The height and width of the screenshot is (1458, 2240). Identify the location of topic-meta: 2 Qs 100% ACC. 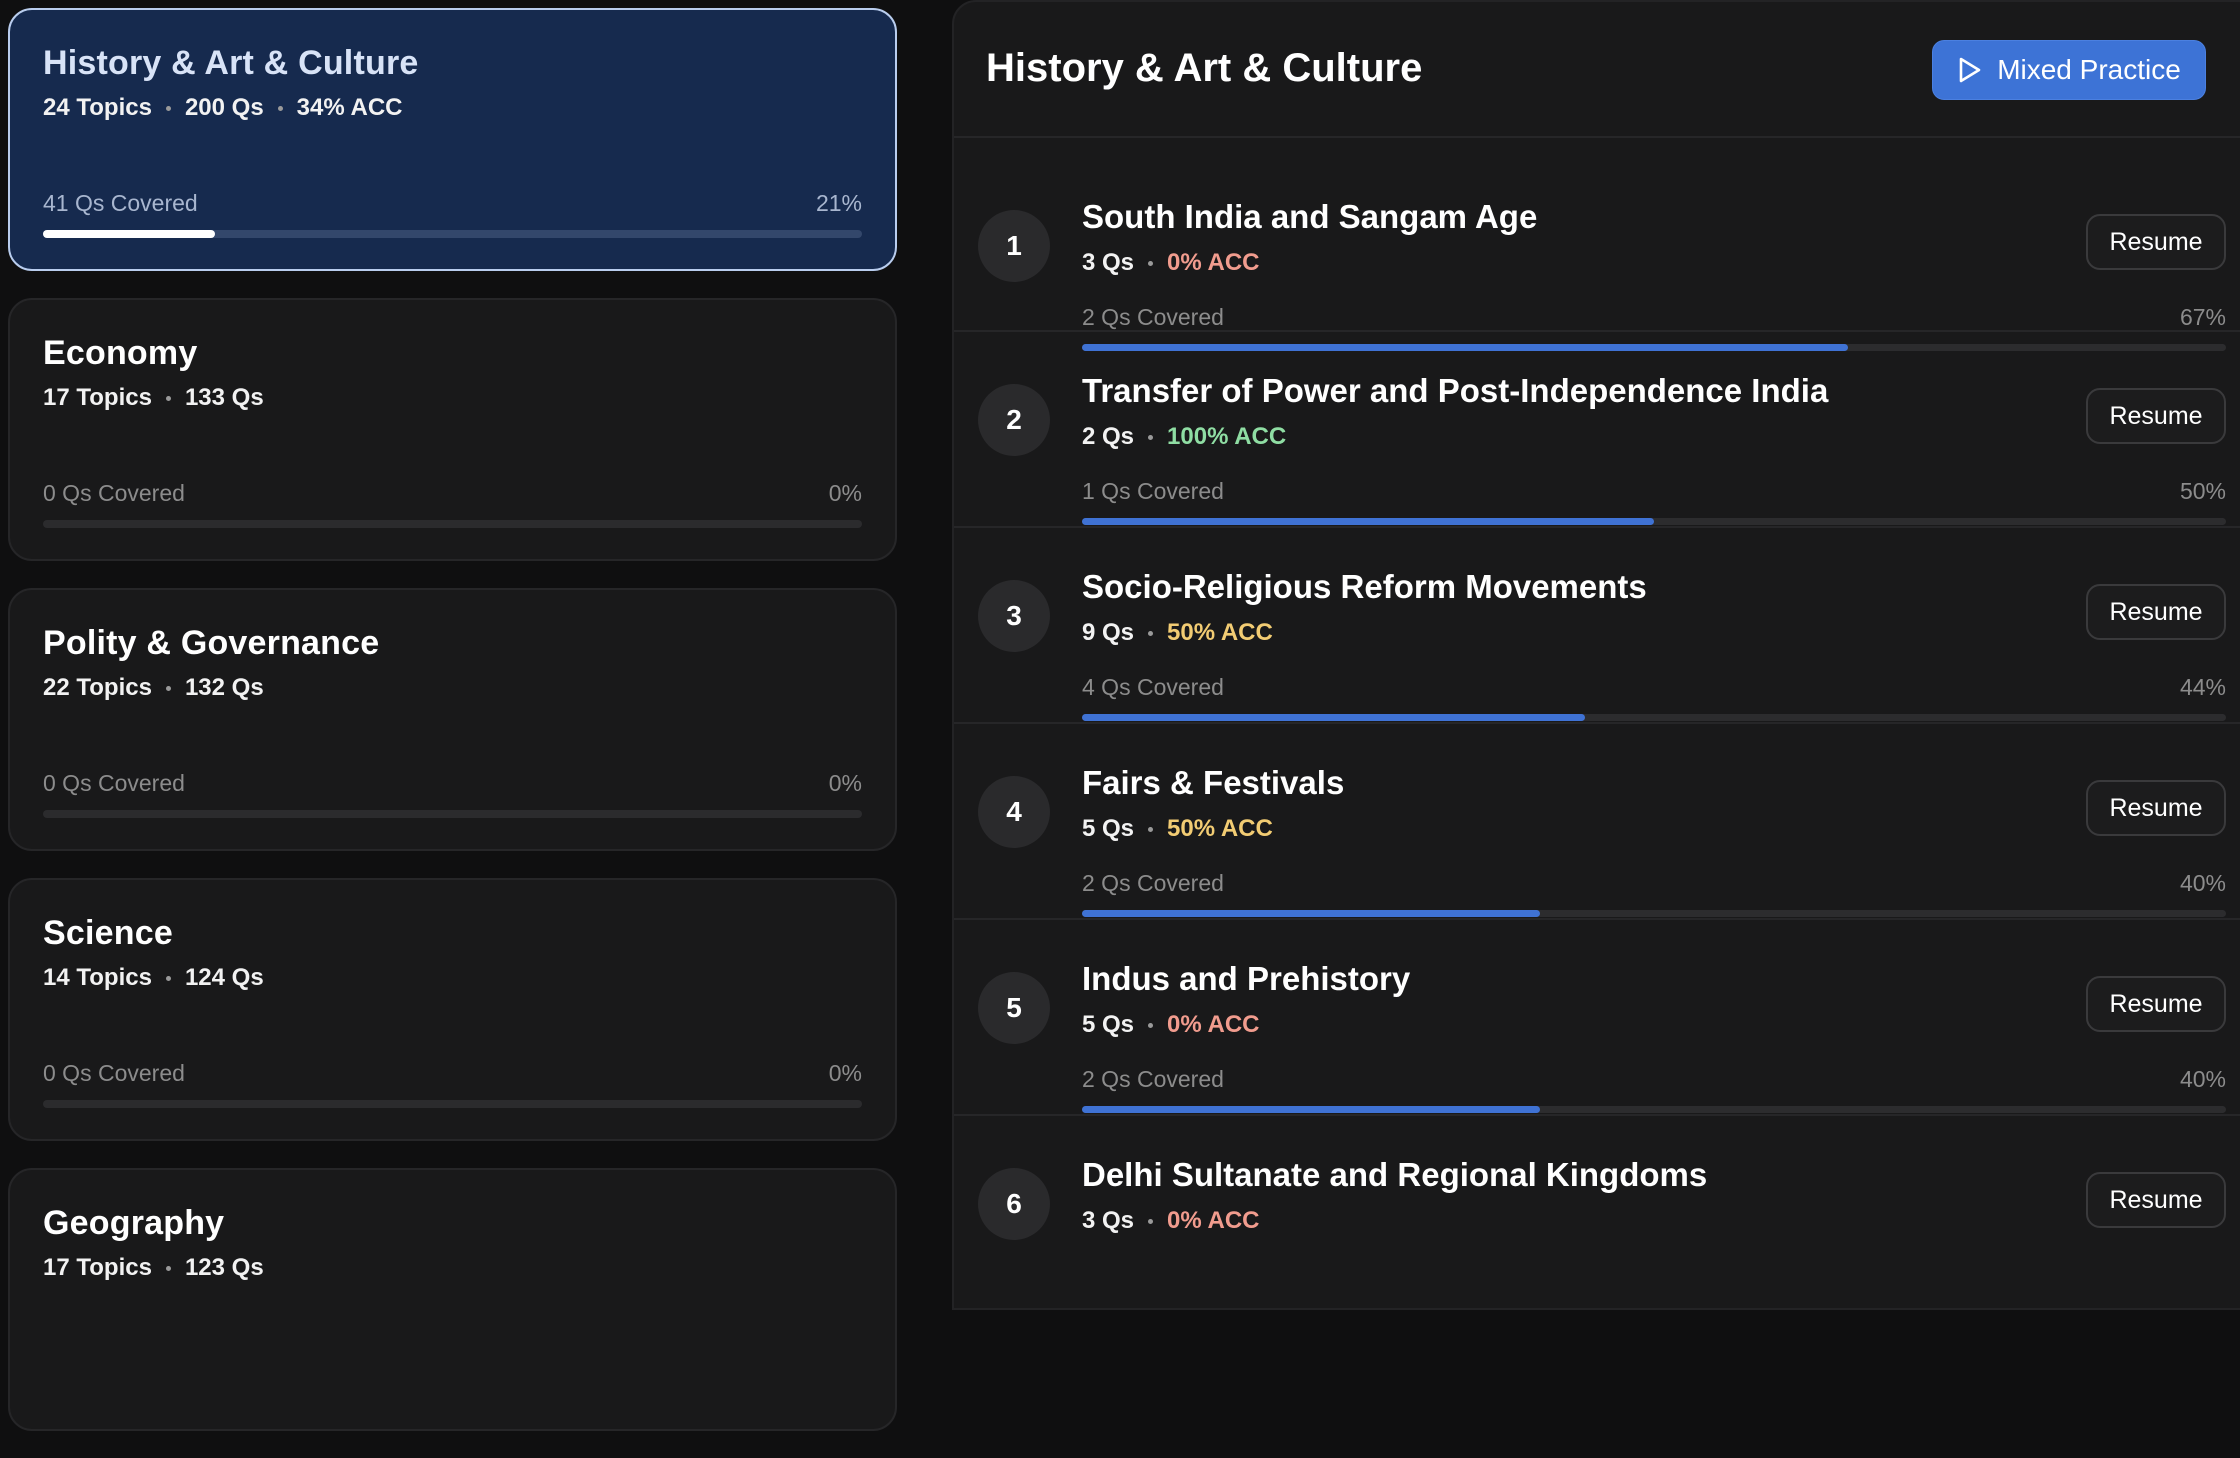
(1184, 437).